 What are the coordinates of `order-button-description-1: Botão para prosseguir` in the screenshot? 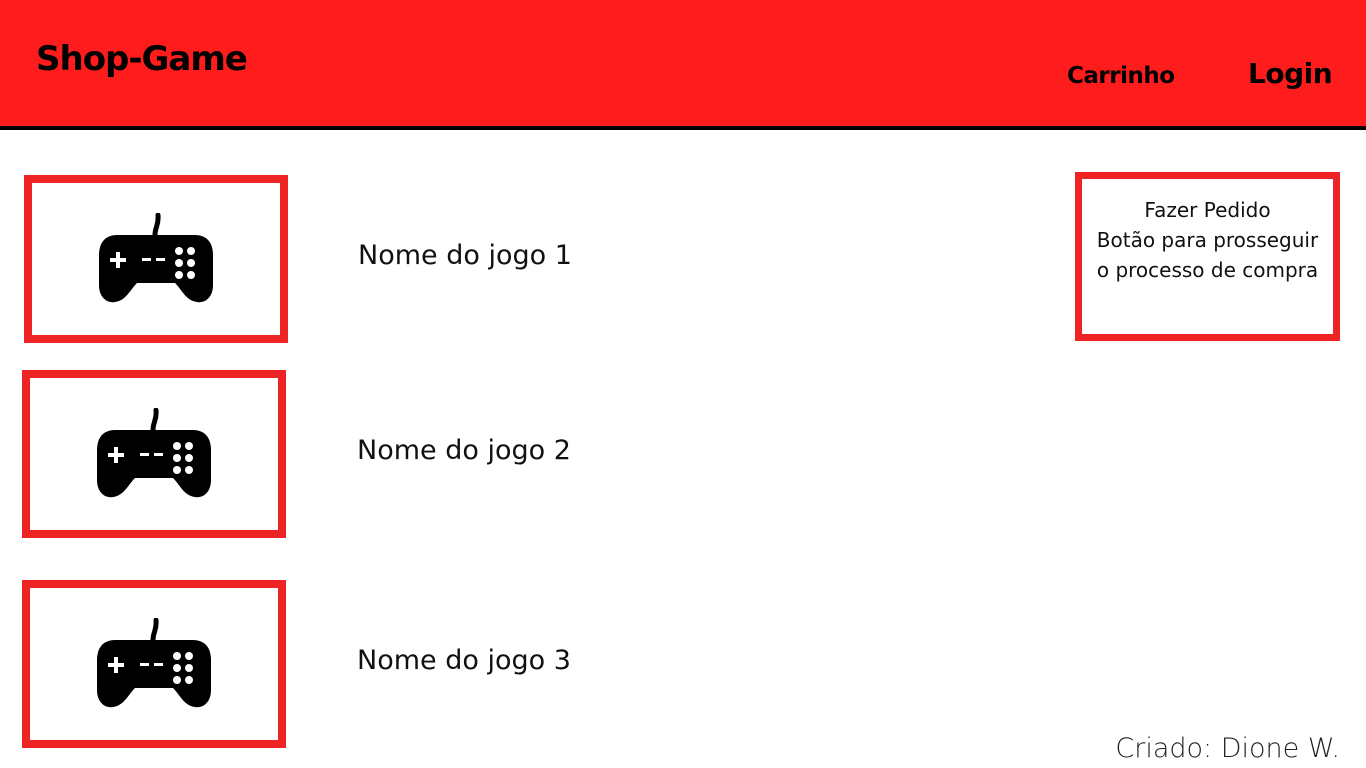 It's located at (1207, 240).